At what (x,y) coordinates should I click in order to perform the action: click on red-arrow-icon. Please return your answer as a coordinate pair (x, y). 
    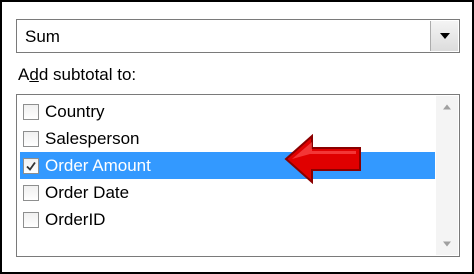
    Looking at the image, I should click on (322, 159).